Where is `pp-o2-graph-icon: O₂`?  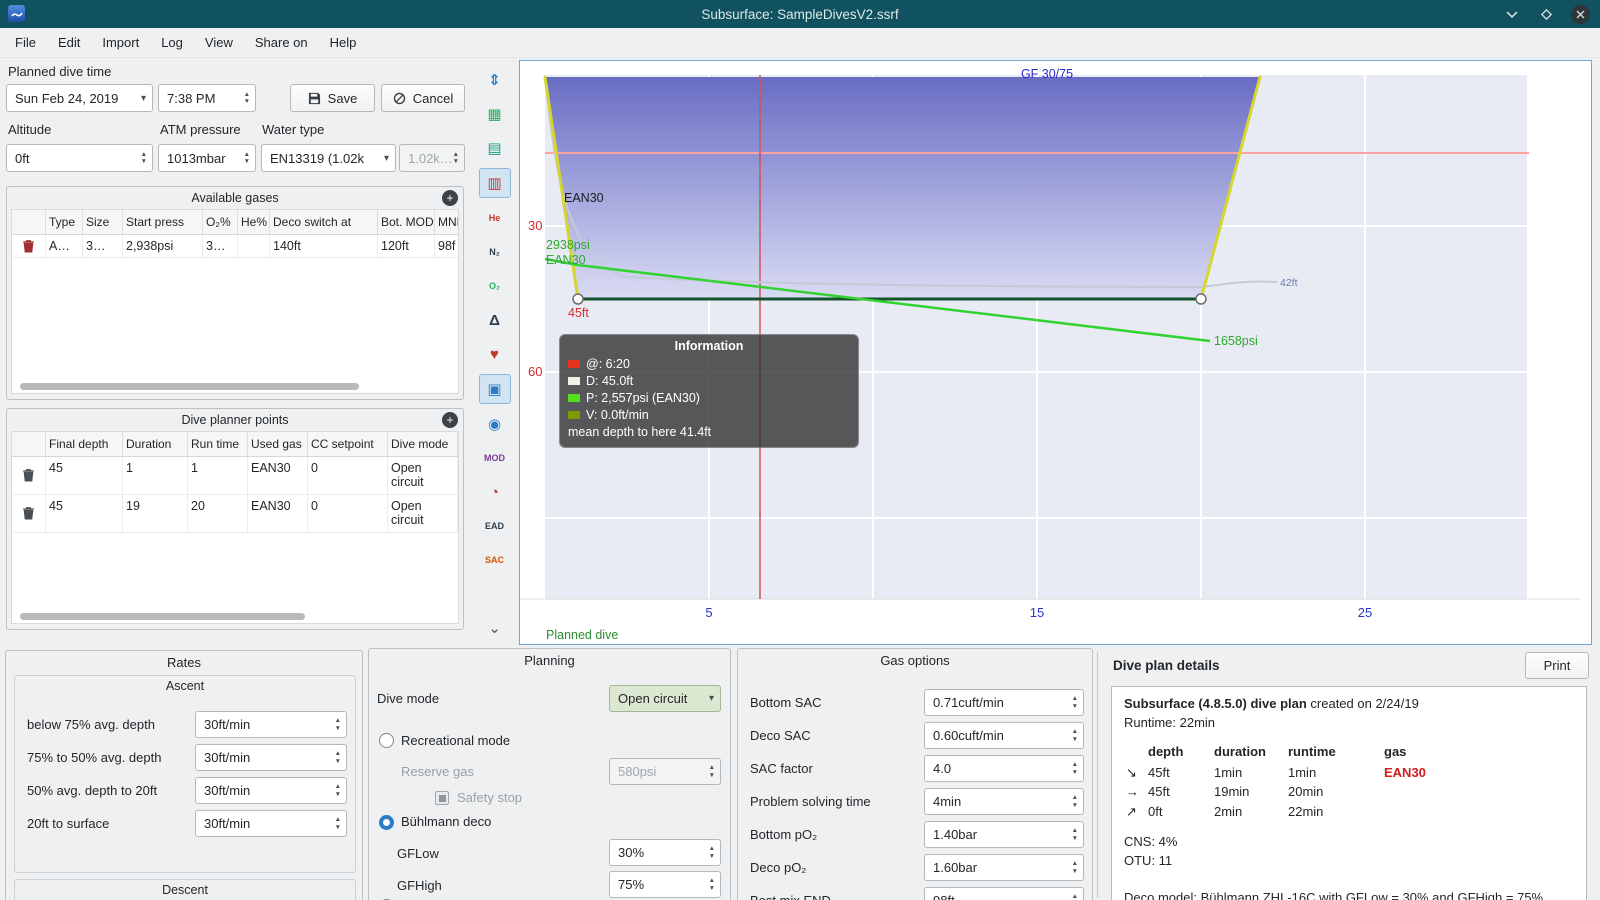
pp-o2-graph-icon: O₂ is located at coordinates (495, 286).